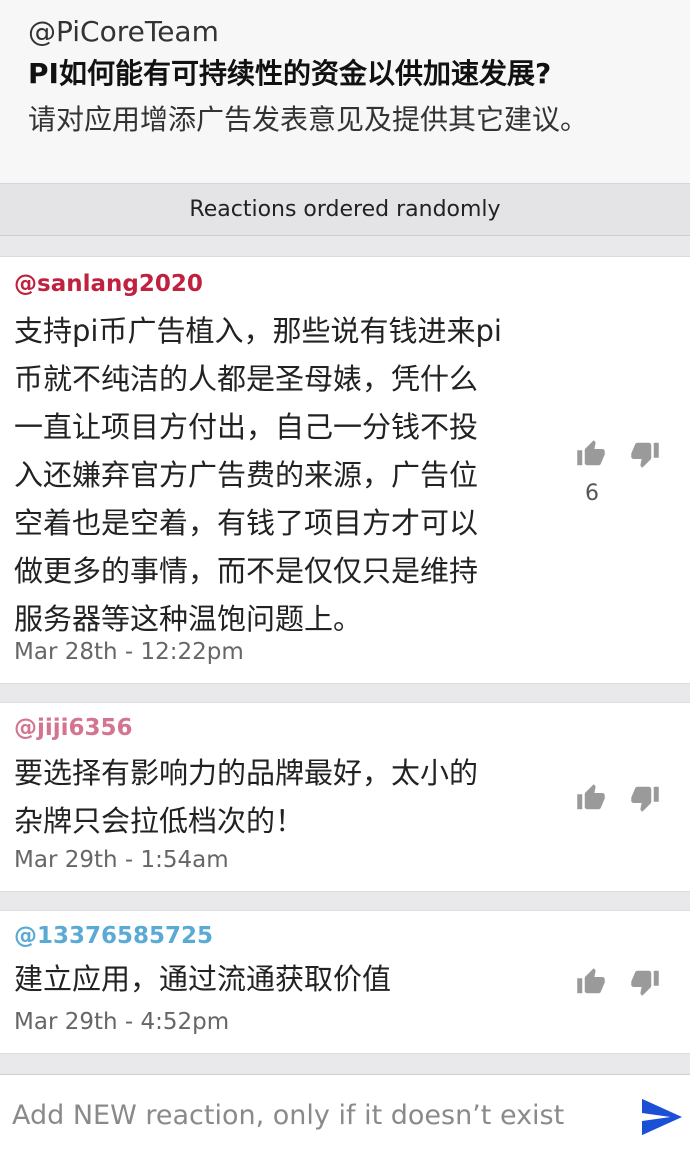 The image size is (690, 1152). What do you see at coordinates (246, 523) in the screenshot?
I see `reaction-text-line: 空着也是空着，有钱了项目方才可以` at bounding box center [246, 523].